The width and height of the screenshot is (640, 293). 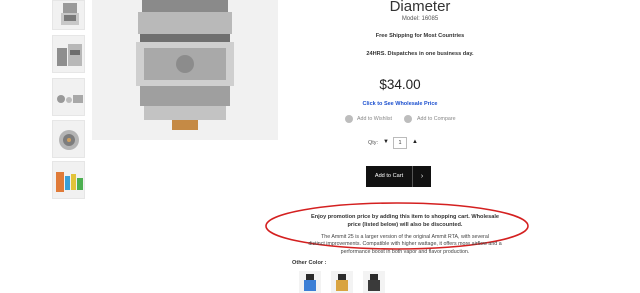 I want to click on add-to-cart-button: Add to Cart, so click(x=389, y=176).